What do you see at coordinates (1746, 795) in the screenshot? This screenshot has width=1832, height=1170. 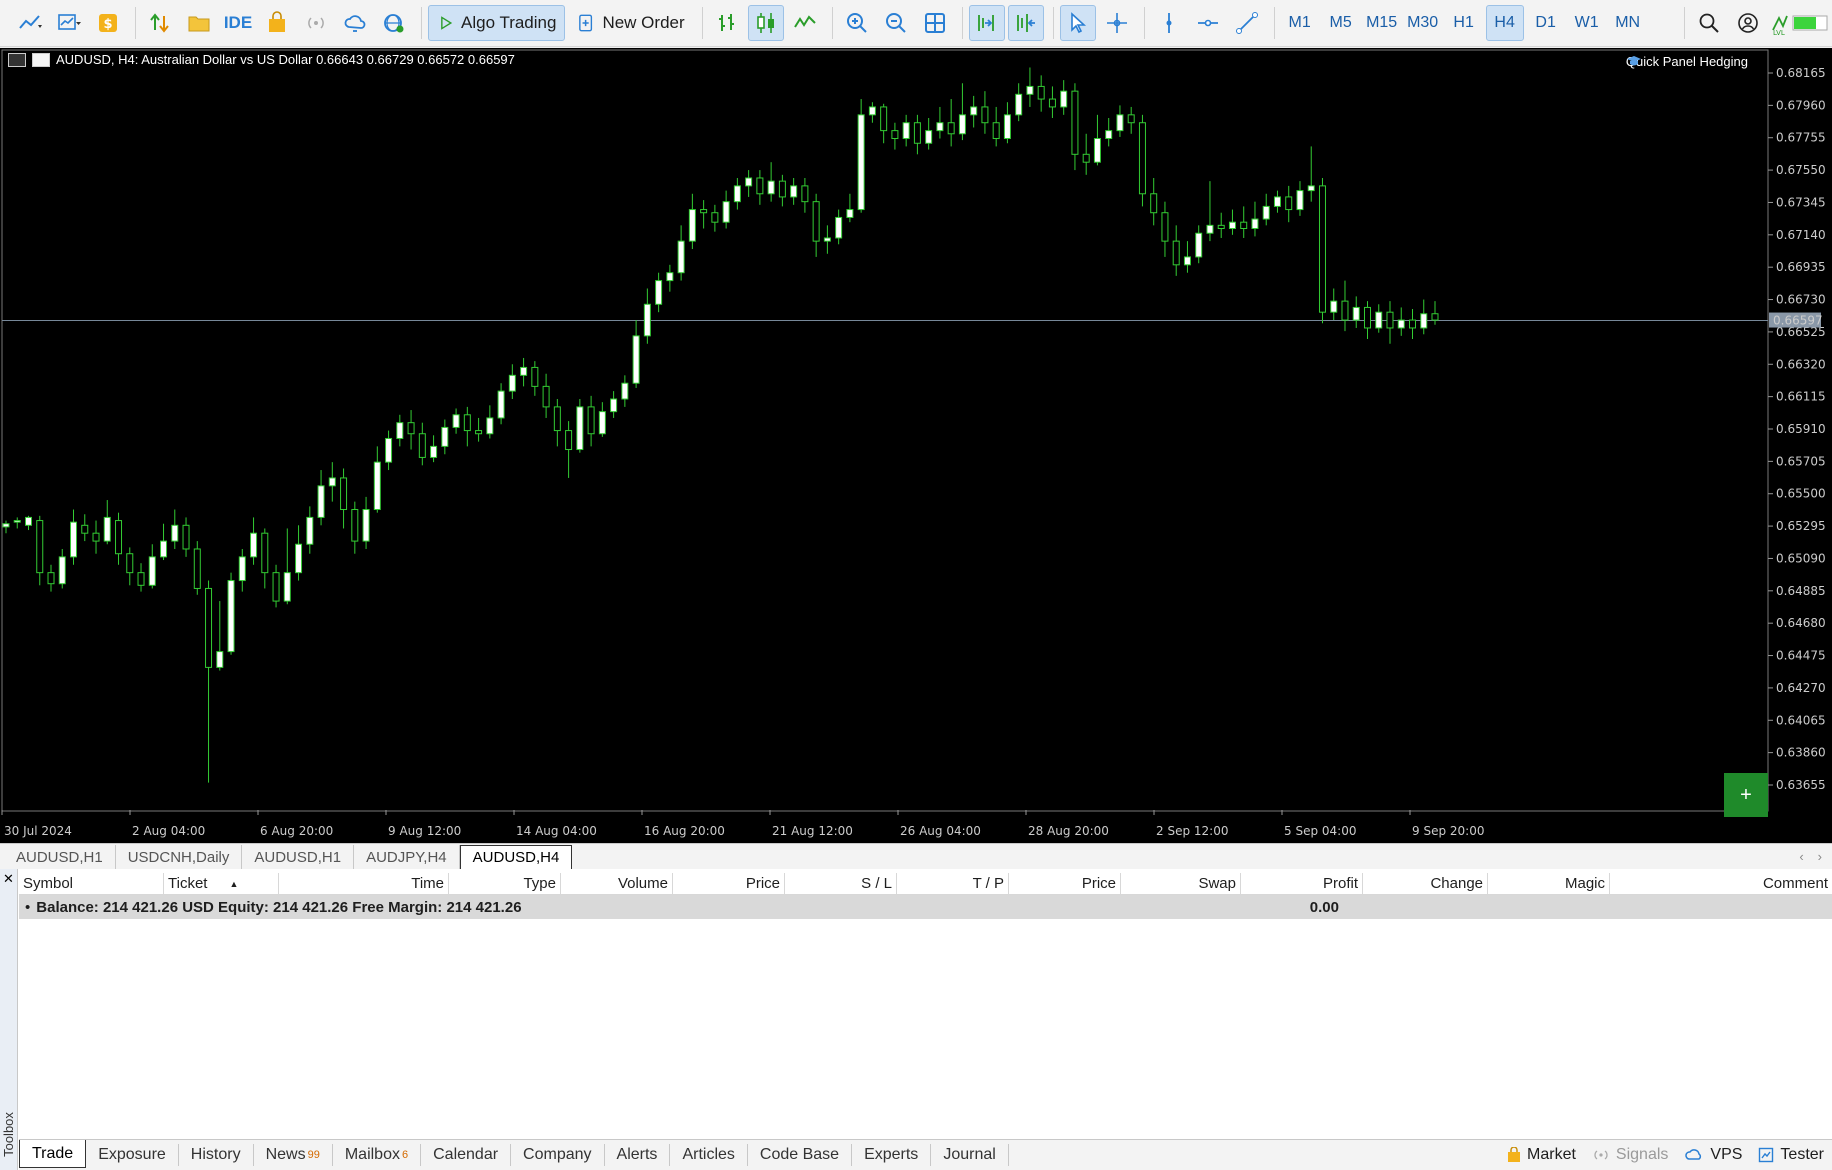 I see `add-trade-button: +` at bounding box center [1746, 795].